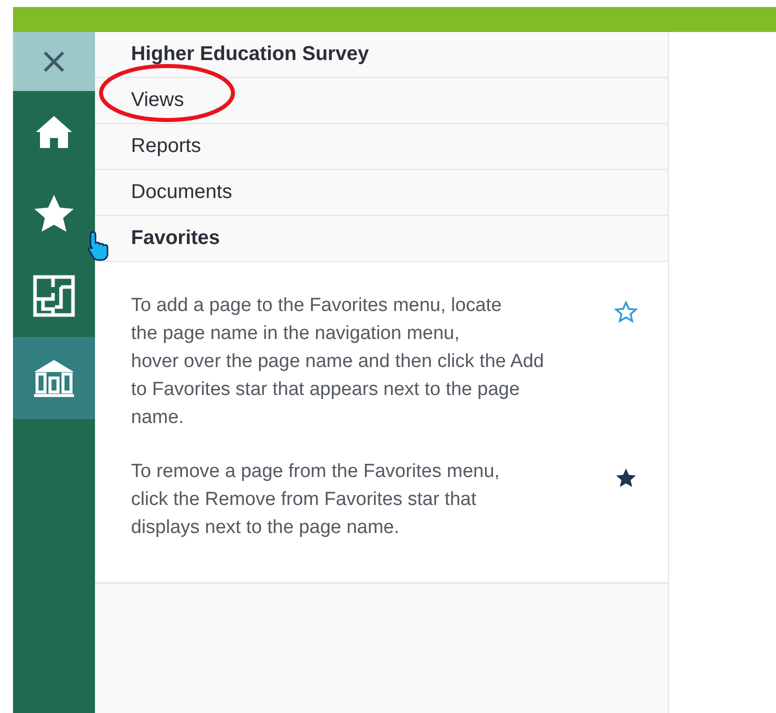 This screenshot has height=713, width=776. I want to click on building-icon, so click(54, 378).